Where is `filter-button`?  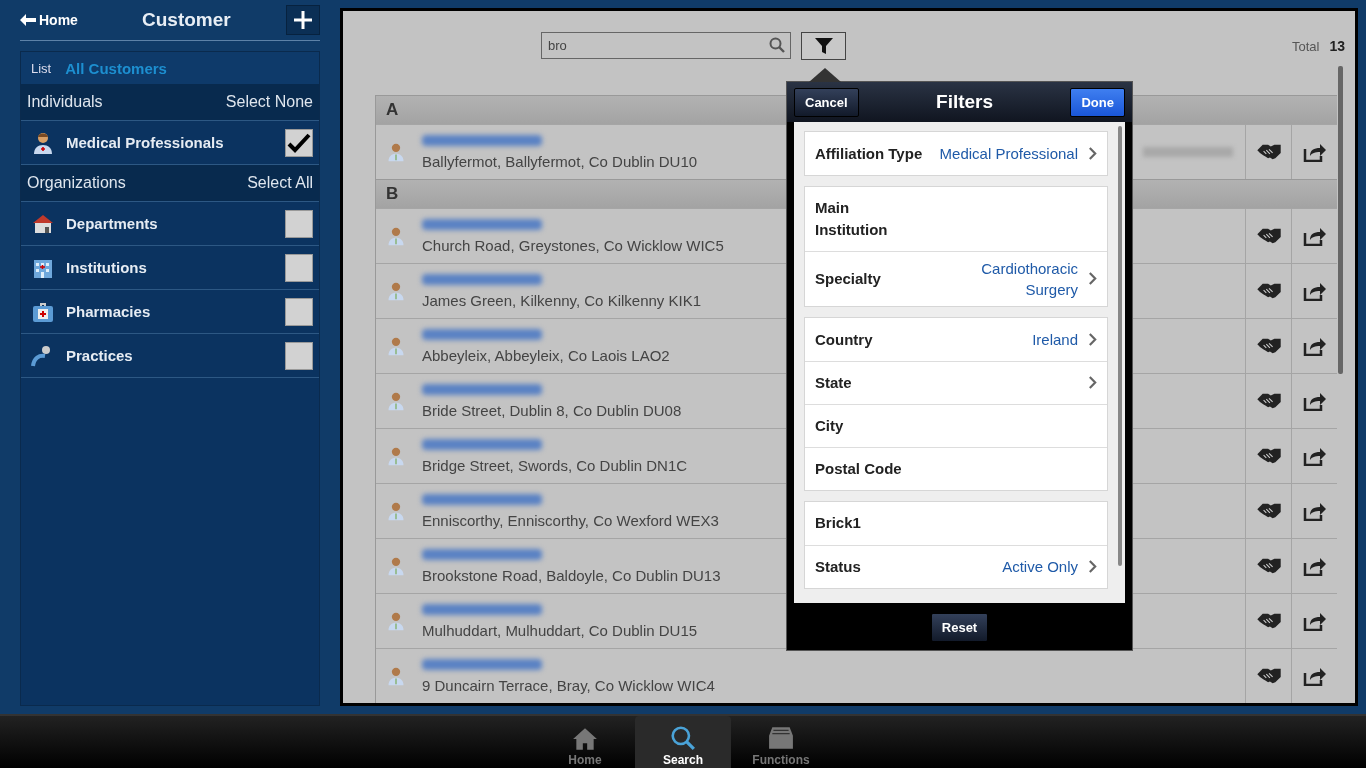
filter-button is located at coordinates (823, 46).